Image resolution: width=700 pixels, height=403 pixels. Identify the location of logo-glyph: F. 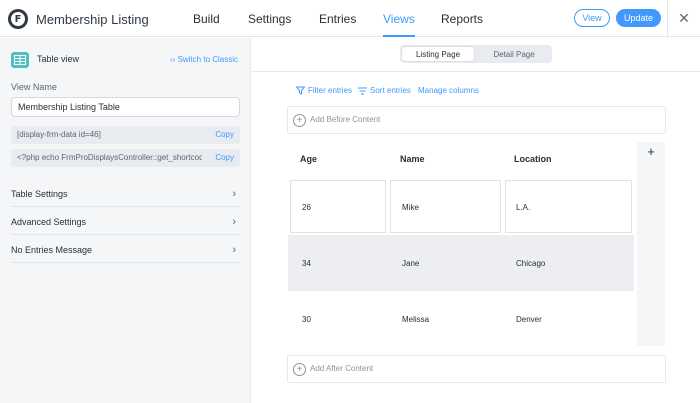
(18, 19).